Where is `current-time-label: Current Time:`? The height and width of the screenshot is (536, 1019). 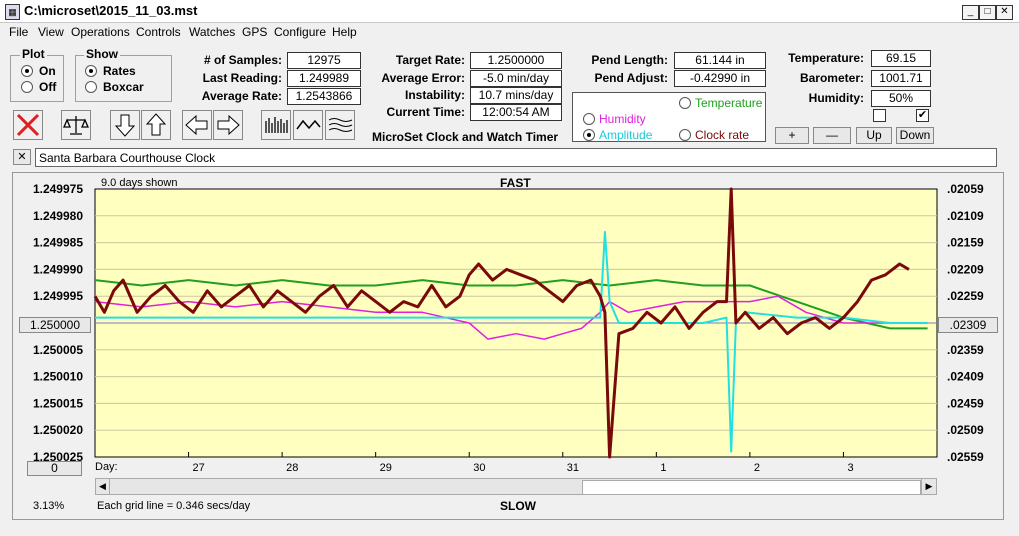
current-time-label: Current Time: is located at coordinates (425, 112).